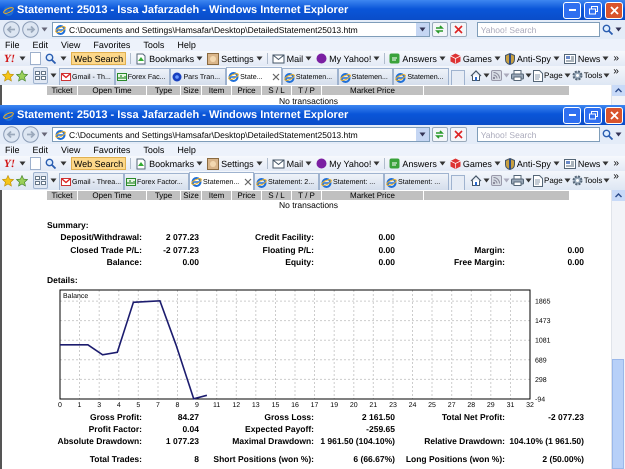 The image size is (625, 469). Describe the element at coordinates (164, 90) in the screenshot. I see `column-header: Type` at that location.